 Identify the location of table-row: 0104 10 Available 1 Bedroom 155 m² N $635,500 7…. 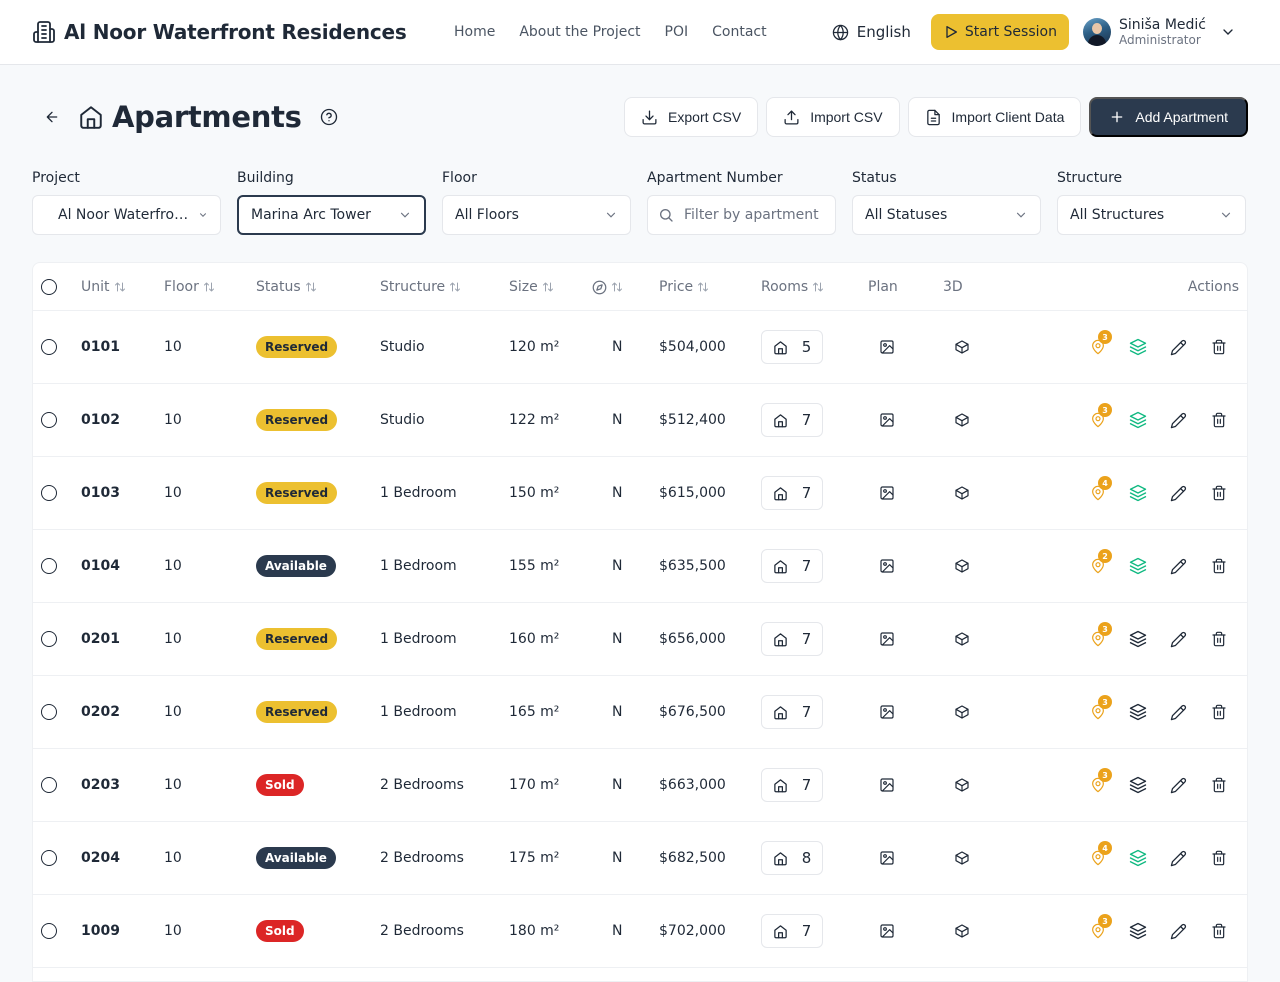
(640, 566).